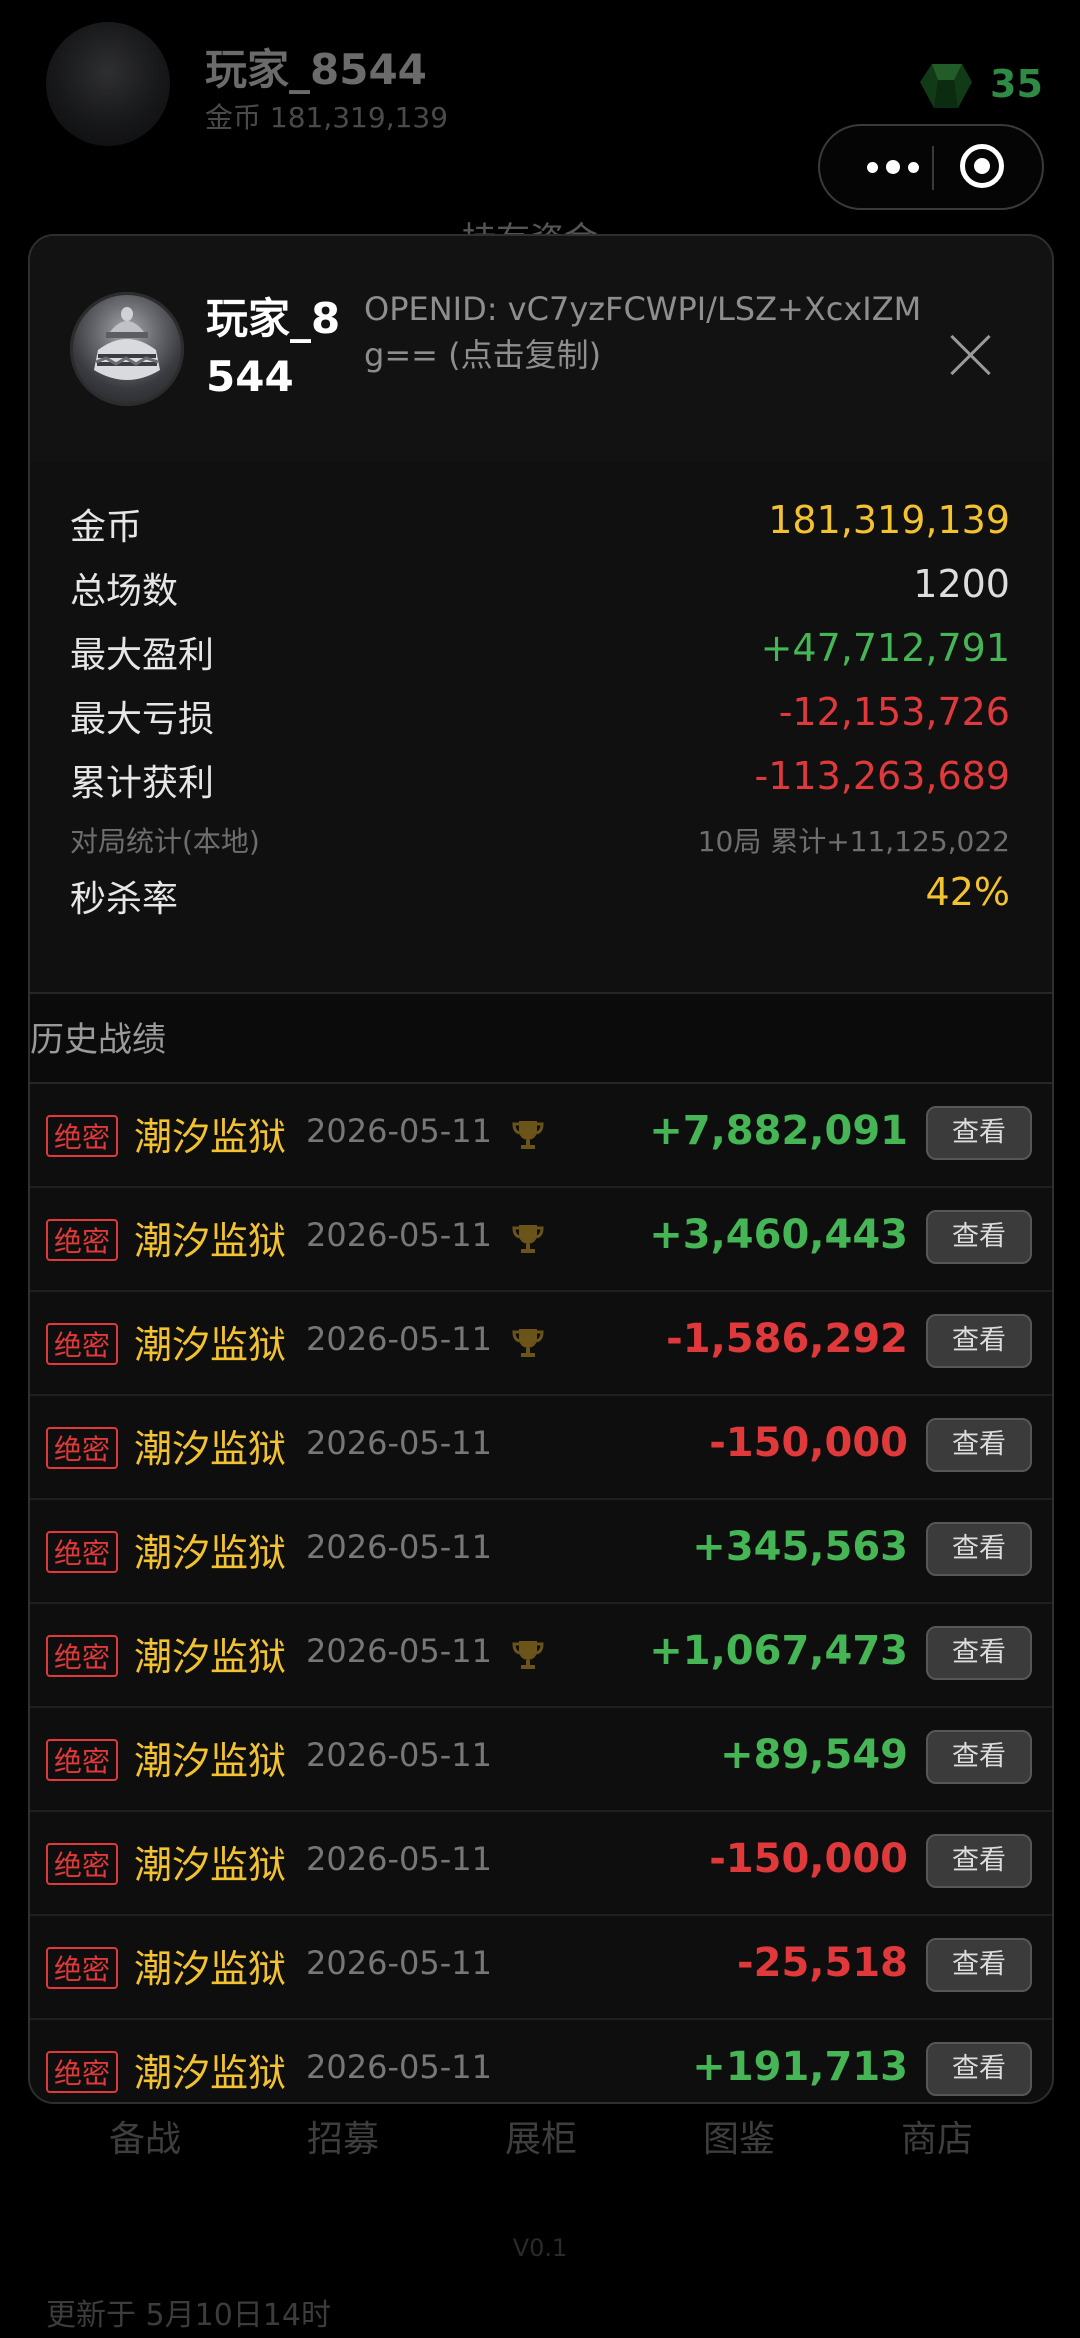 The height and width of the screenshot is (2338, 1080). Describe the element at coordinates (142, 783) in the screenshot. I see `stat-label: 累计获利` at that location.